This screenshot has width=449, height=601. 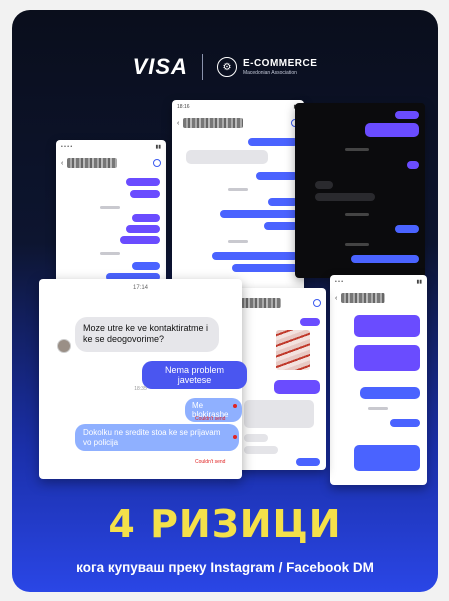 I want to click on product-photo, so click(x=293, y=350).